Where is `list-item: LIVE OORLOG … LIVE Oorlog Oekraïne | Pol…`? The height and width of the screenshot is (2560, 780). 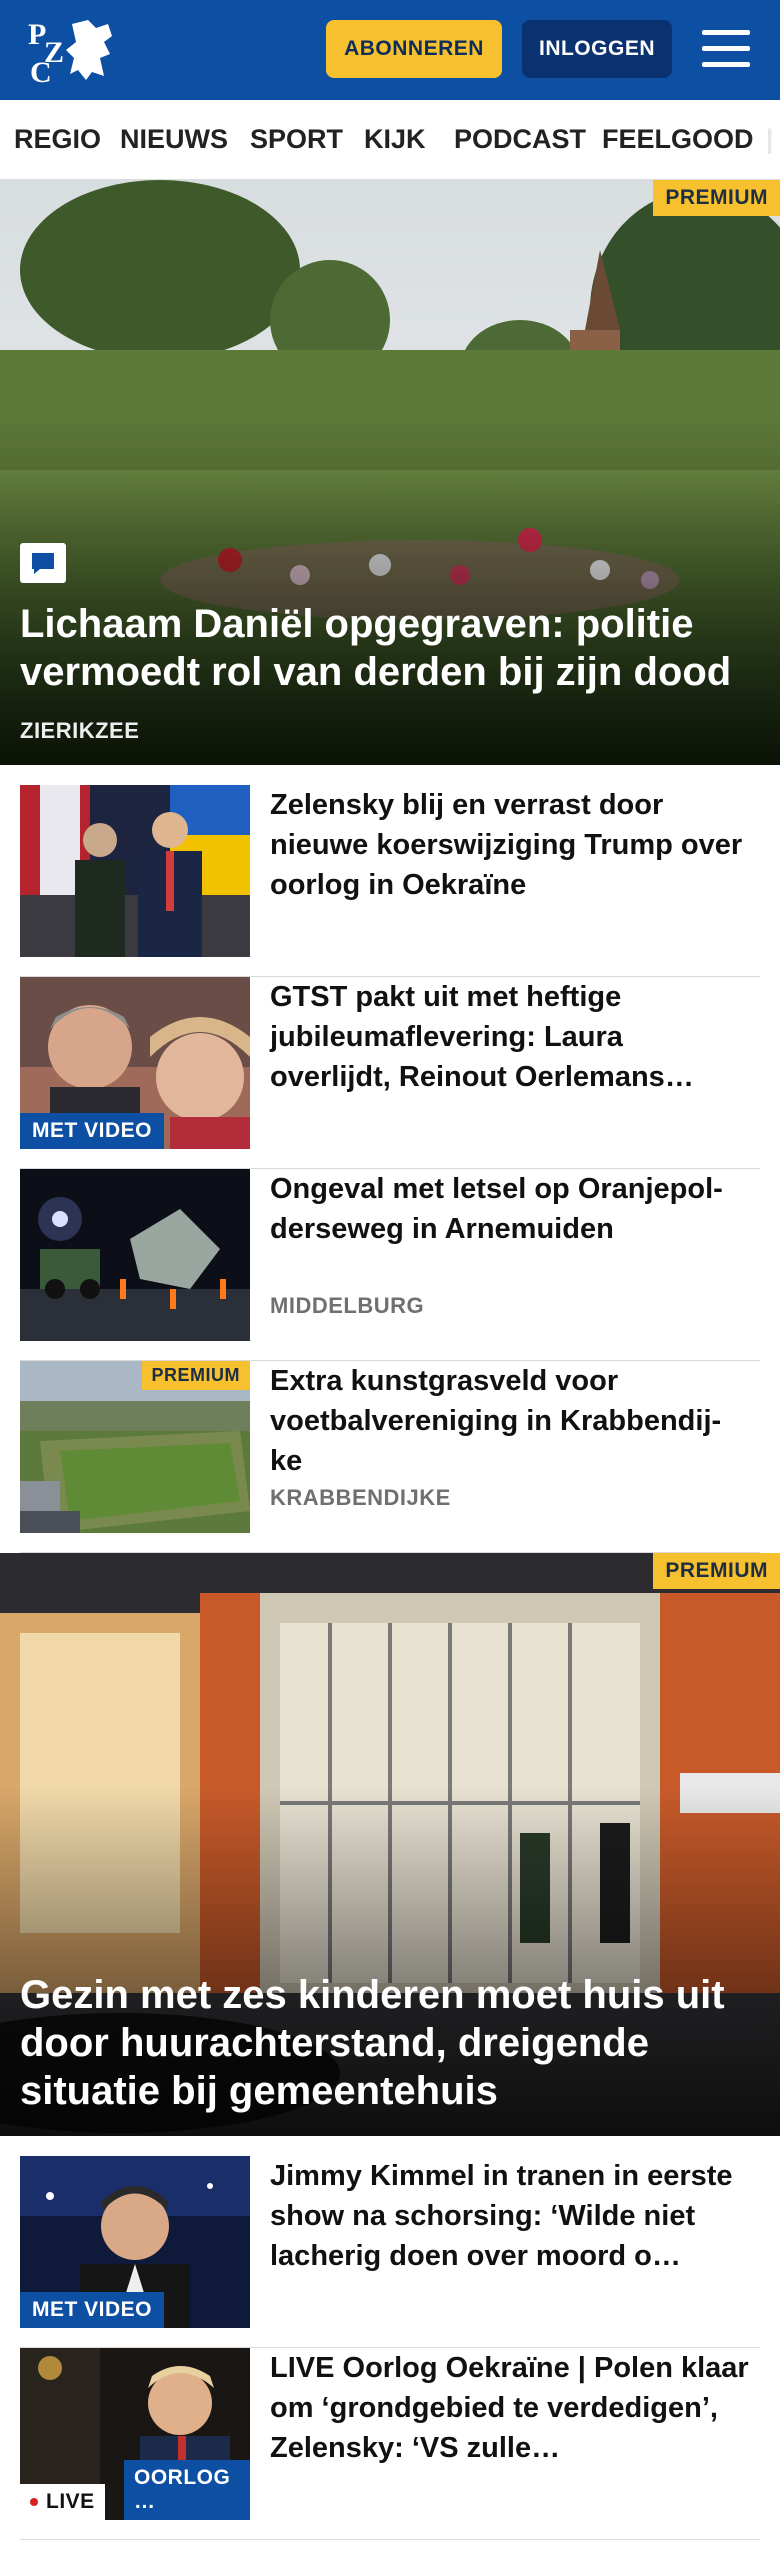
list-item: LIVE OORLOG … LIVE Oorlog Oekraïne | Pol… is located at coordinates (390, 2444).